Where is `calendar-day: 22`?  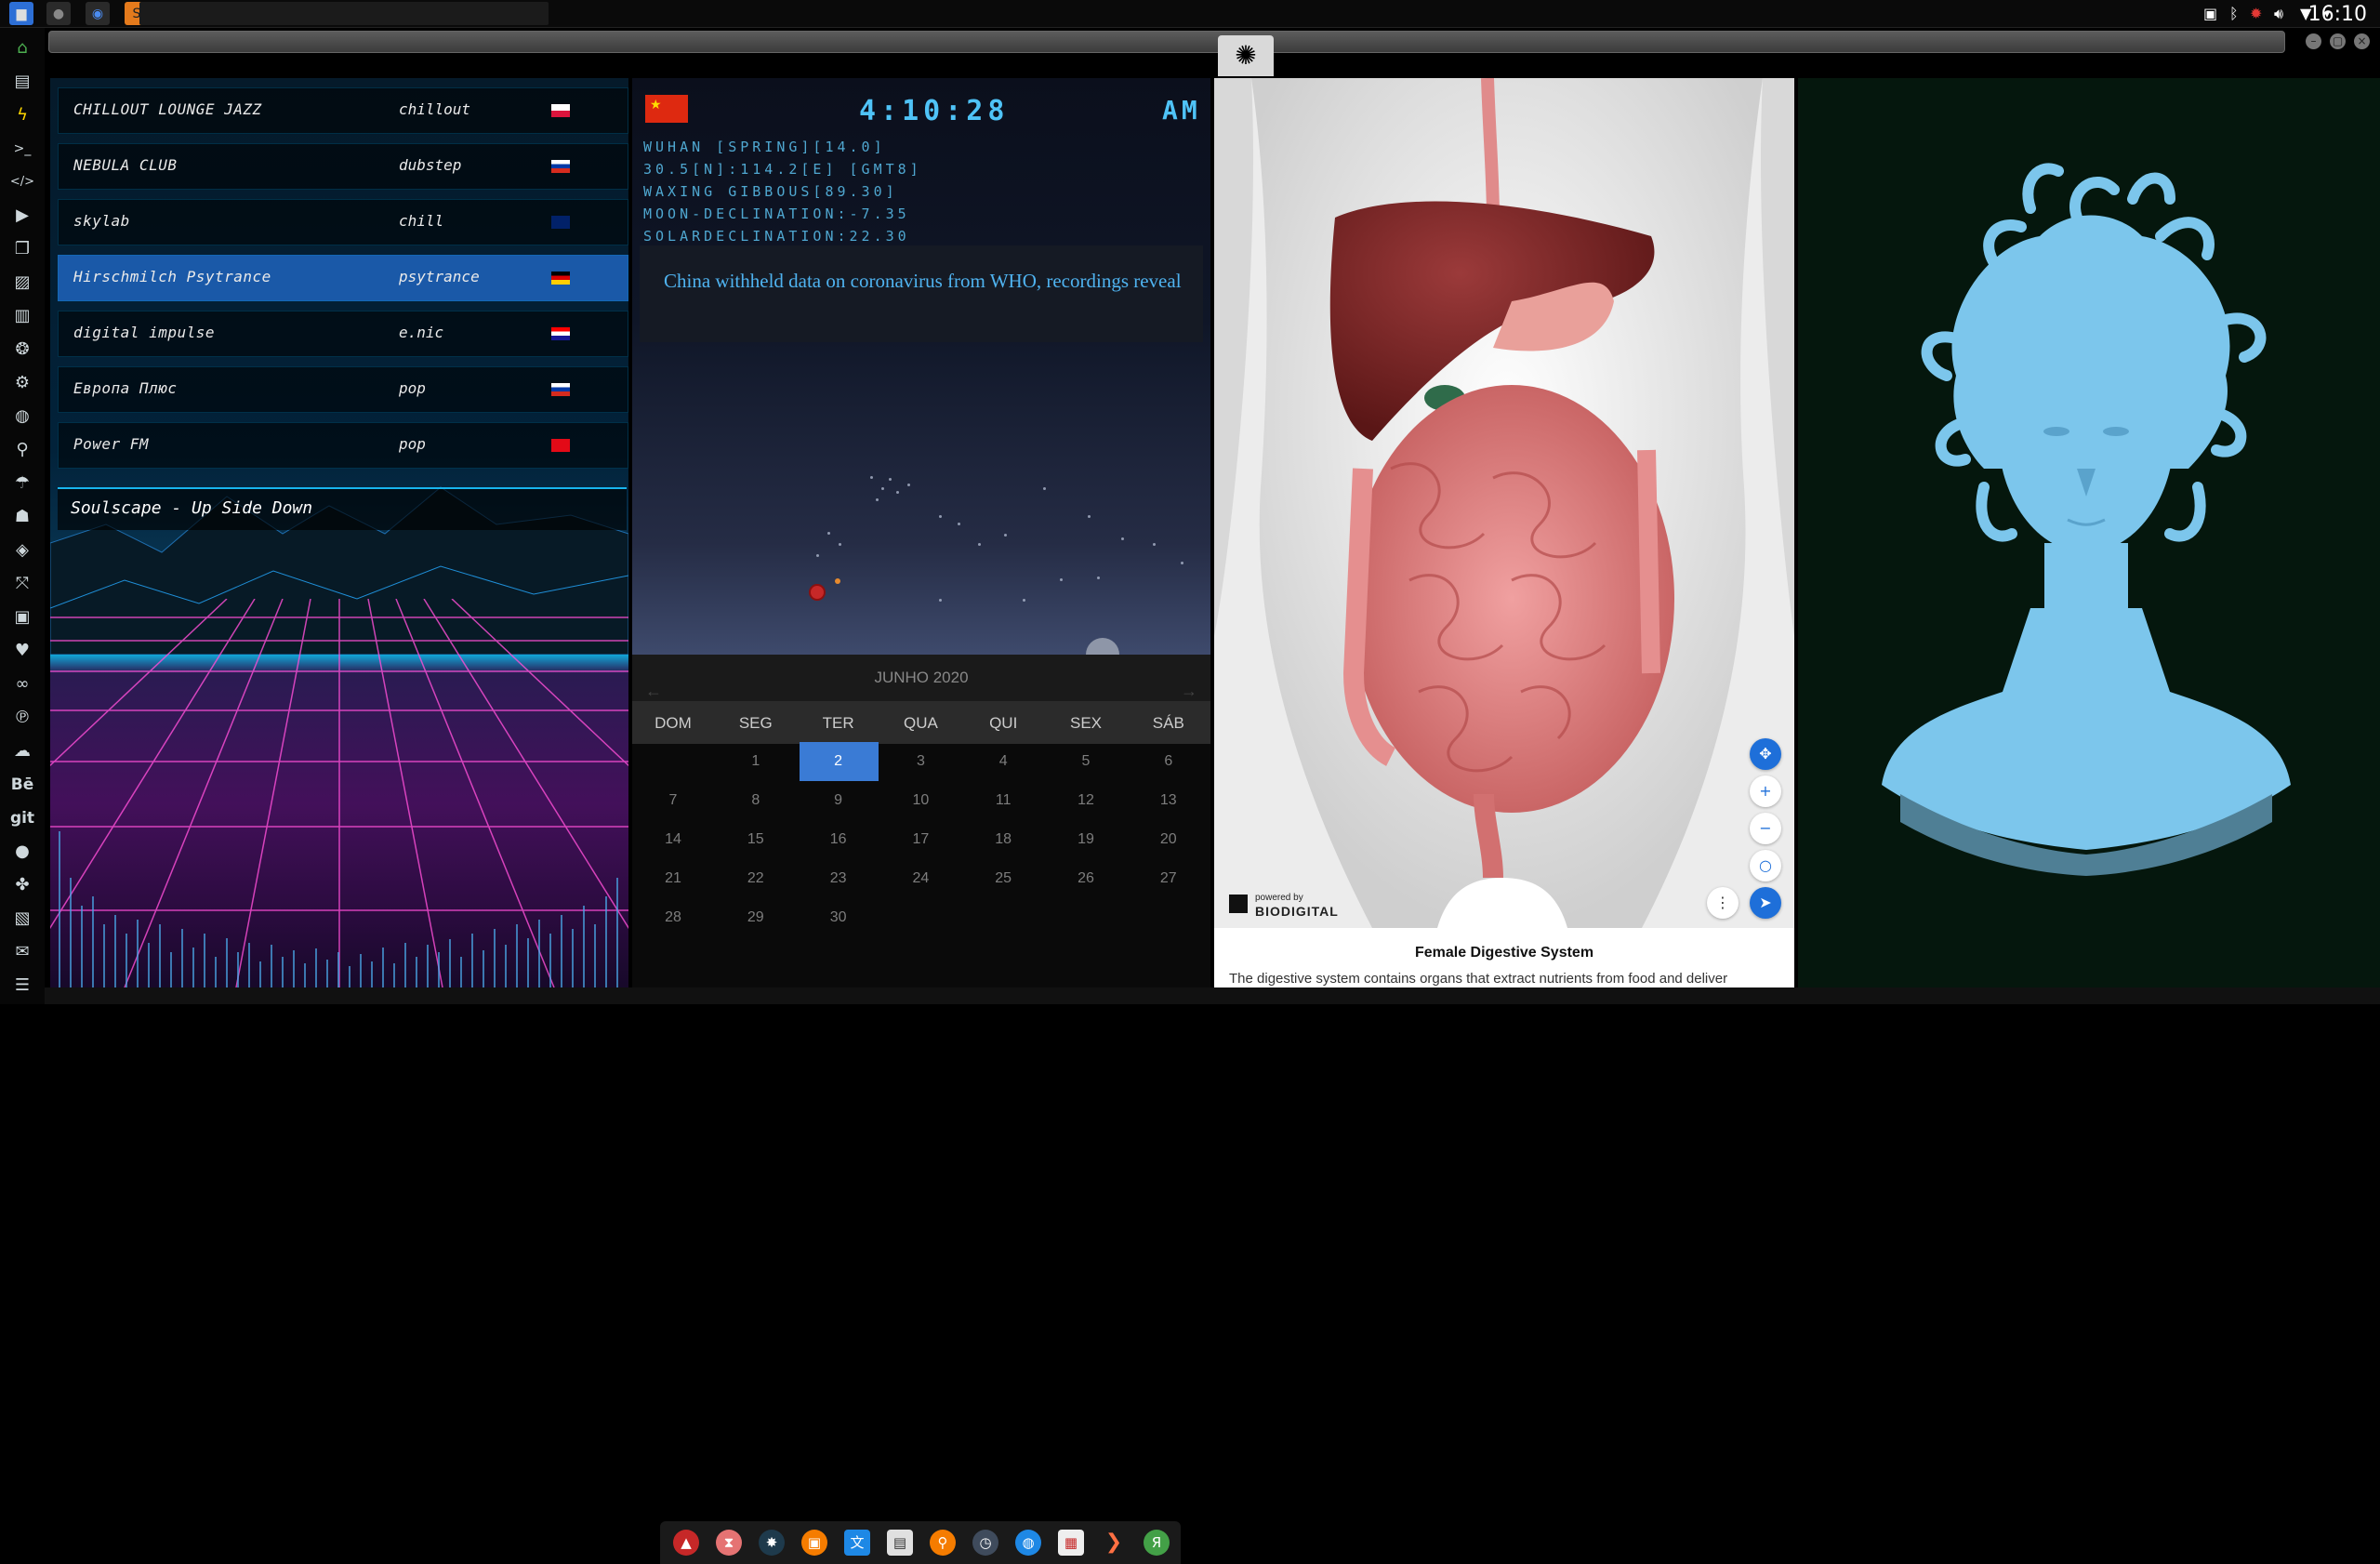
calendar-day: 22 is located at coordinates (756, 878).